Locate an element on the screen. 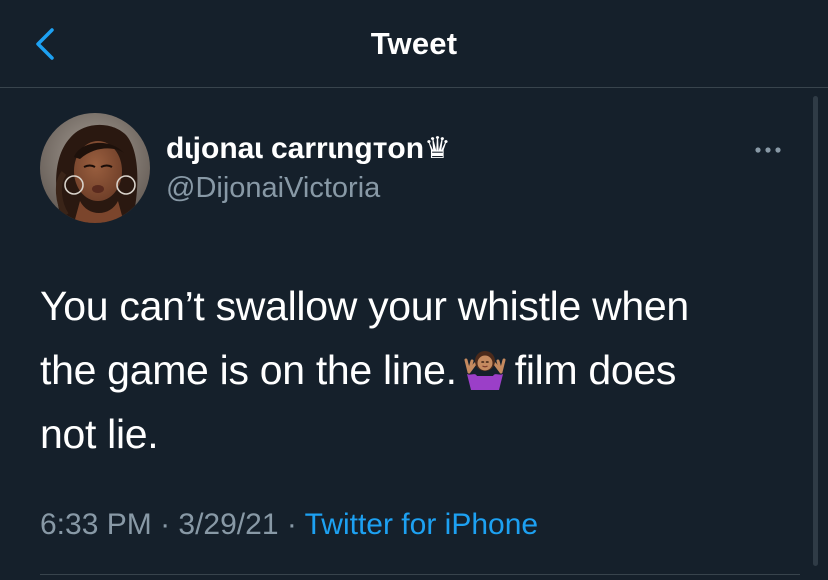  tweet-line-segment: film does is located at coordinates (595, 370).